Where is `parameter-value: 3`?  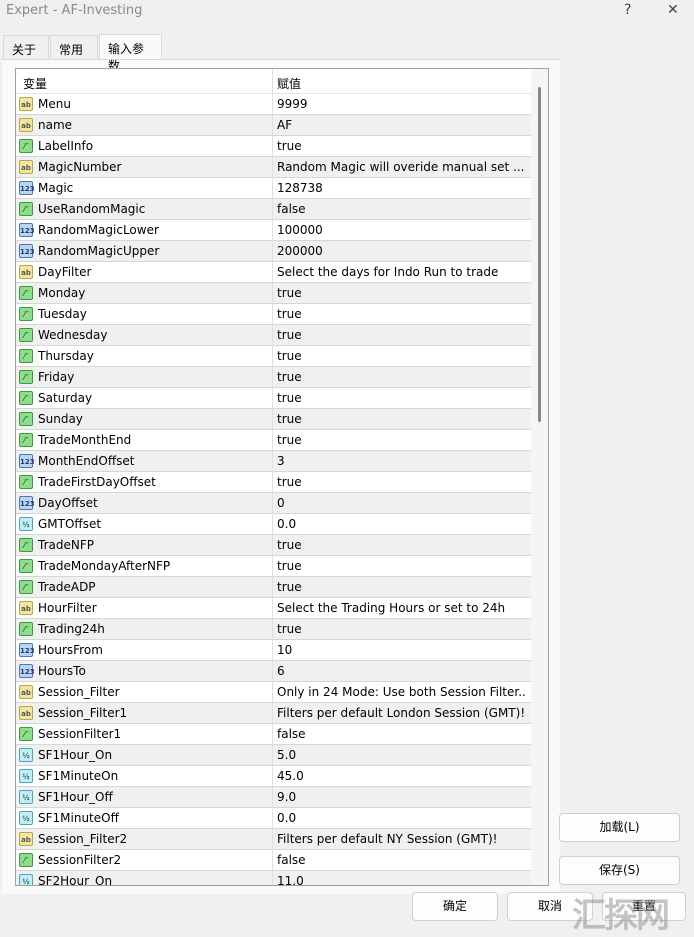 parameter-value: 3 is located at coordinates (281, 461).